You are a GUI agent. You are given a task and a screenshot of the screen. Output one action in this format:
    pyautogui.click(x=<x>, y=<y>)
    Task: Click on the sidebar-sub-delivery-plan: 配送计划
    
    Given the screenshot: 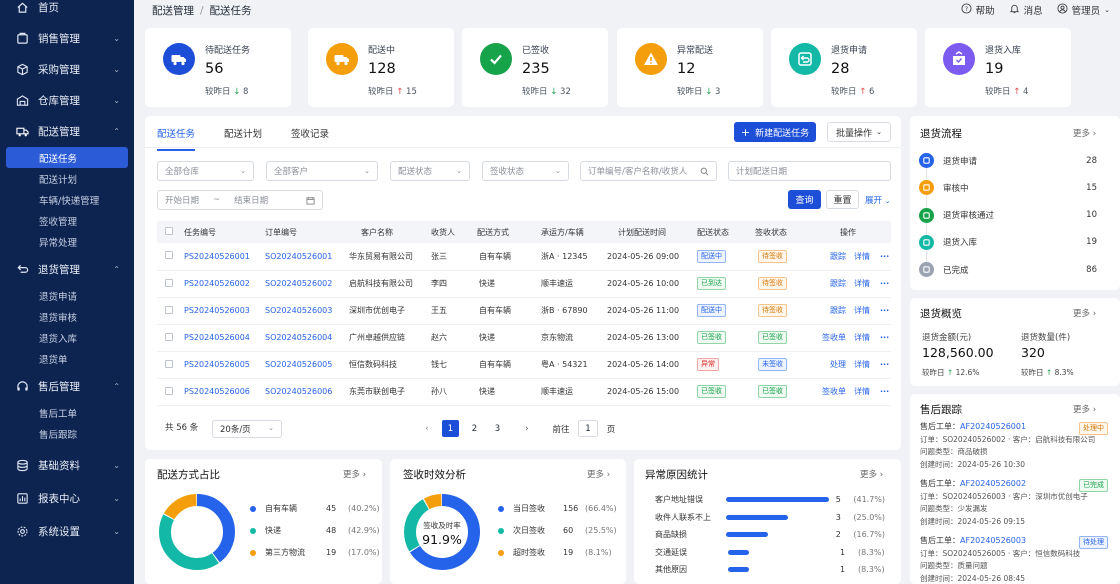 What is the action you would take?
    pyautogui.click(x=67, y=178)
    